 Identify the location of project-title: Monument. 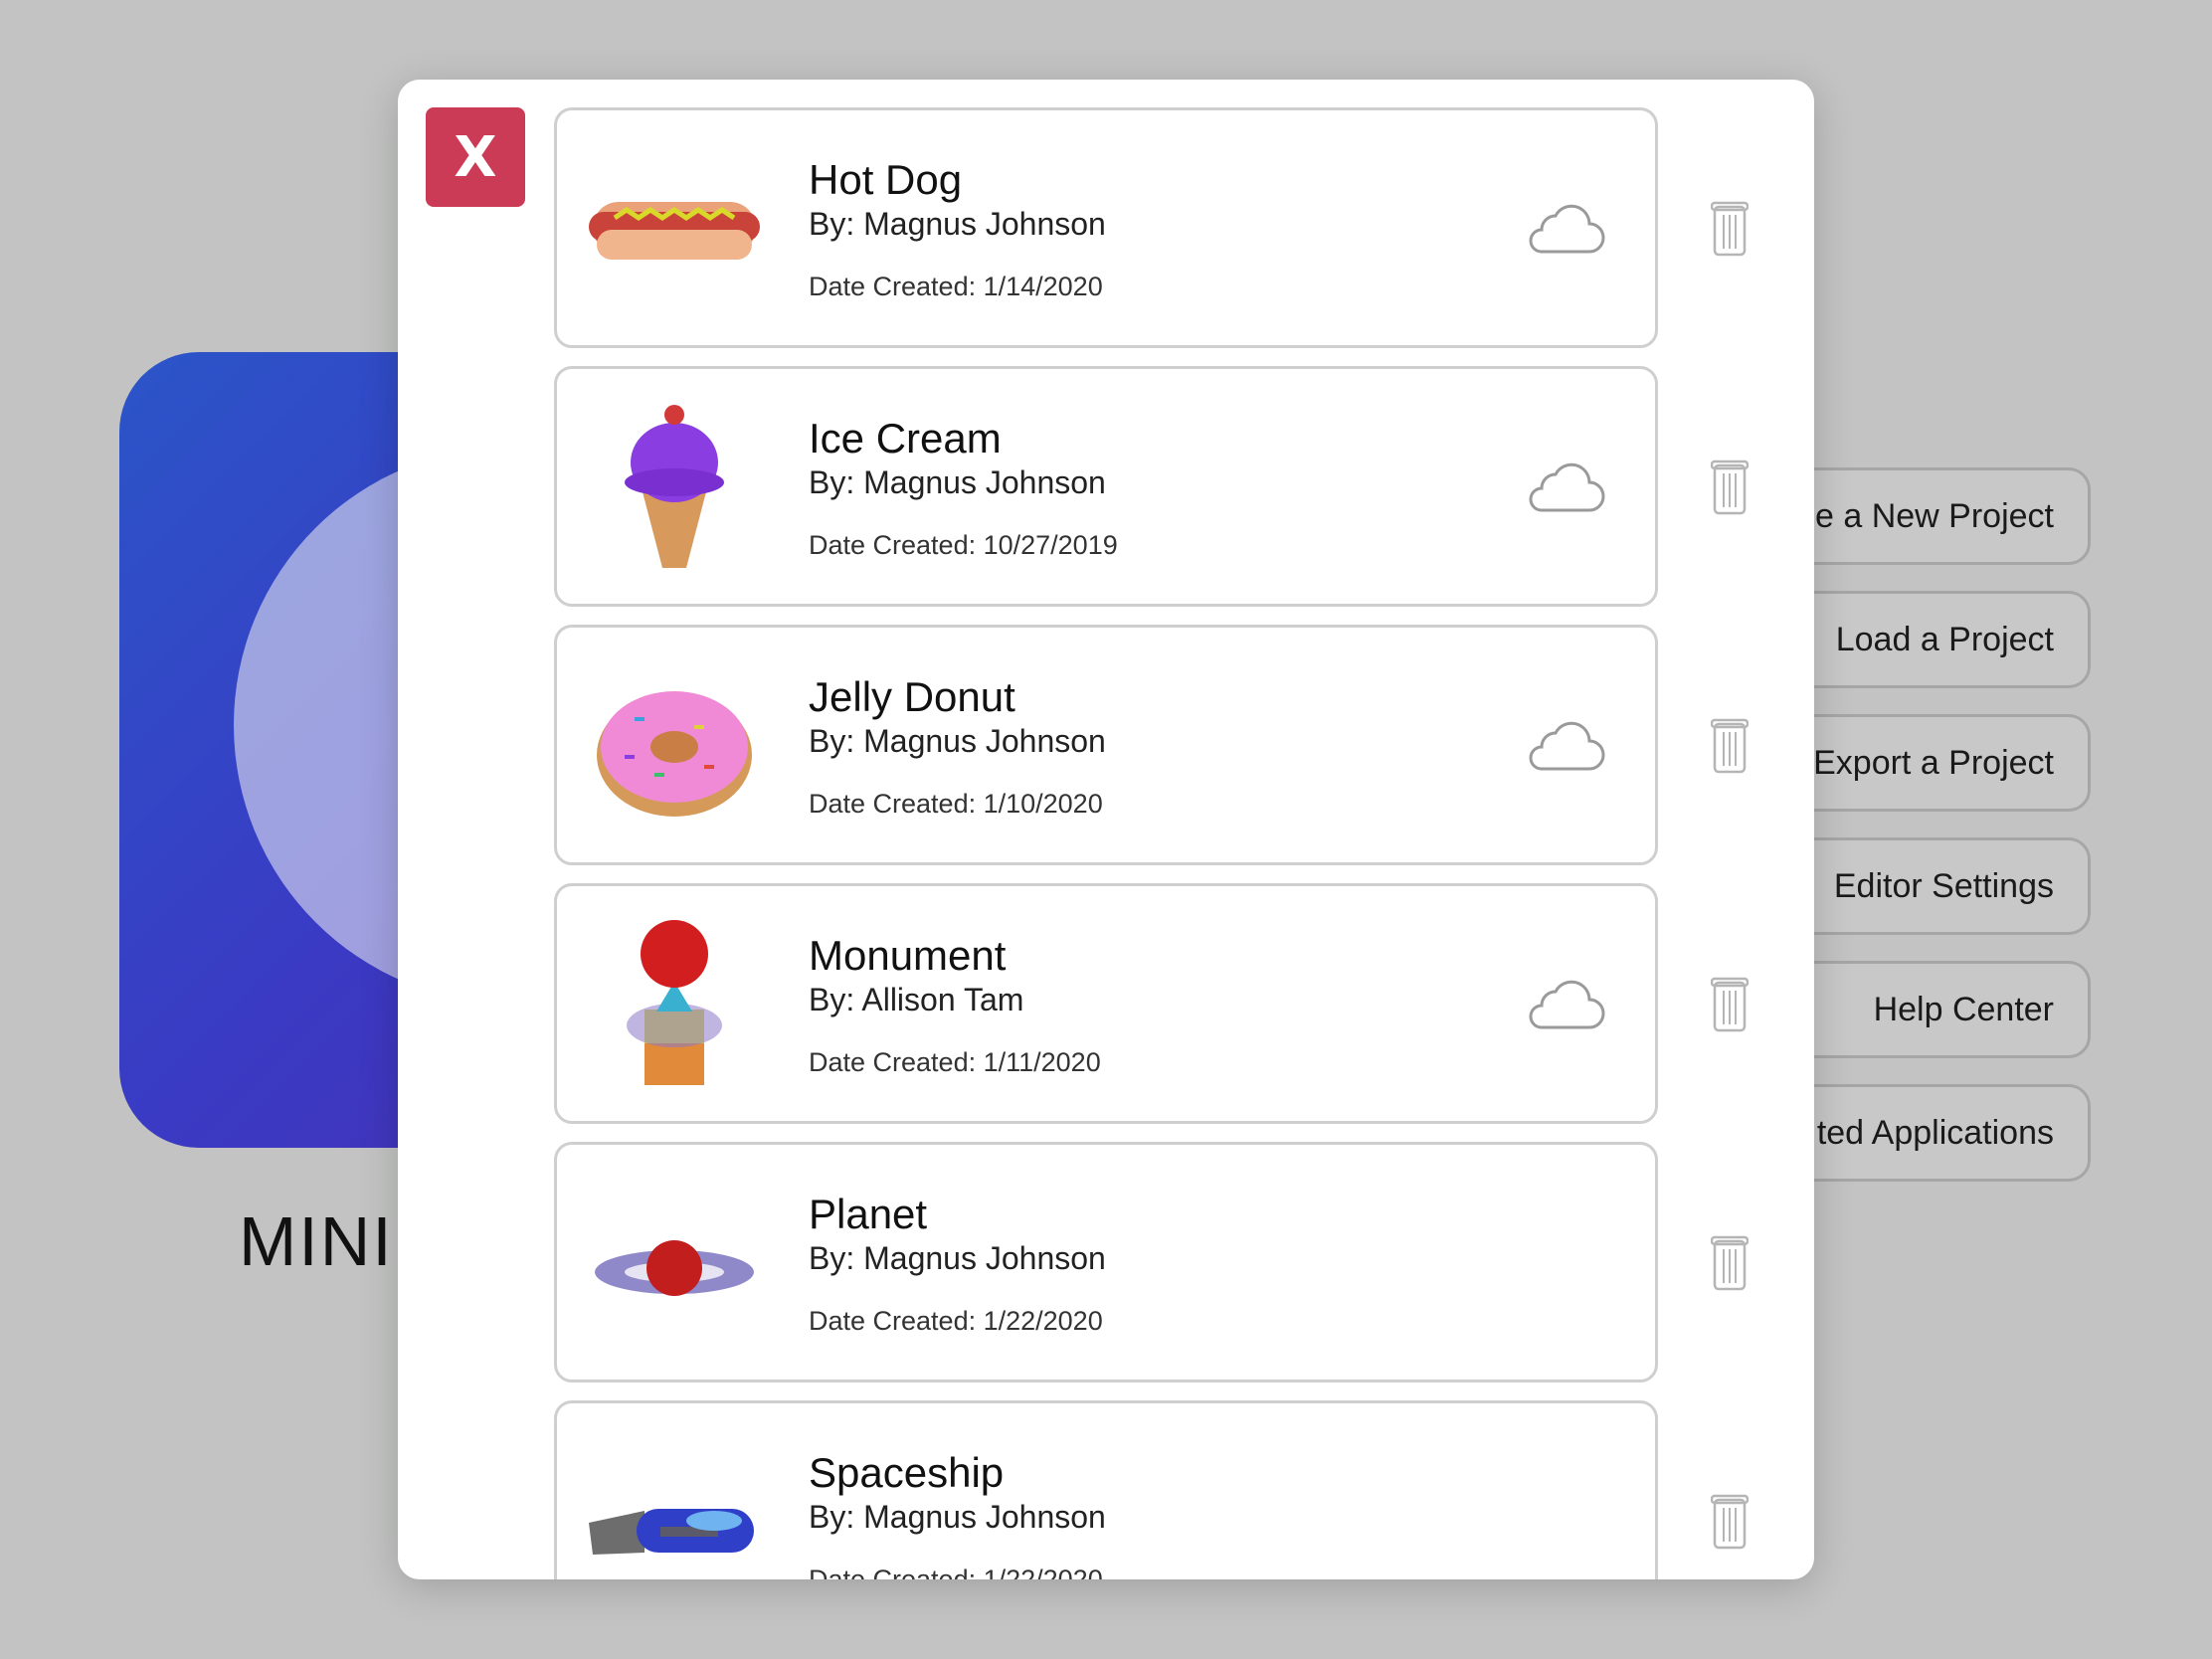
(908, 955).